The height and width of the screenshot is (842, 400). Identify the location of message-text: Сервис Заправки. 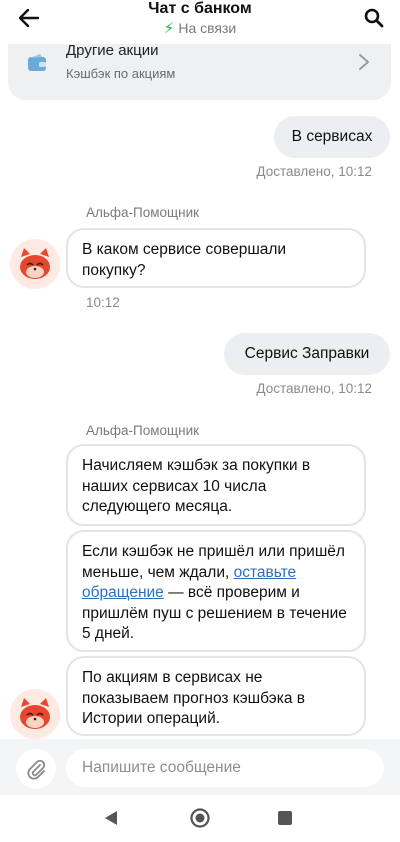
(307, 353).